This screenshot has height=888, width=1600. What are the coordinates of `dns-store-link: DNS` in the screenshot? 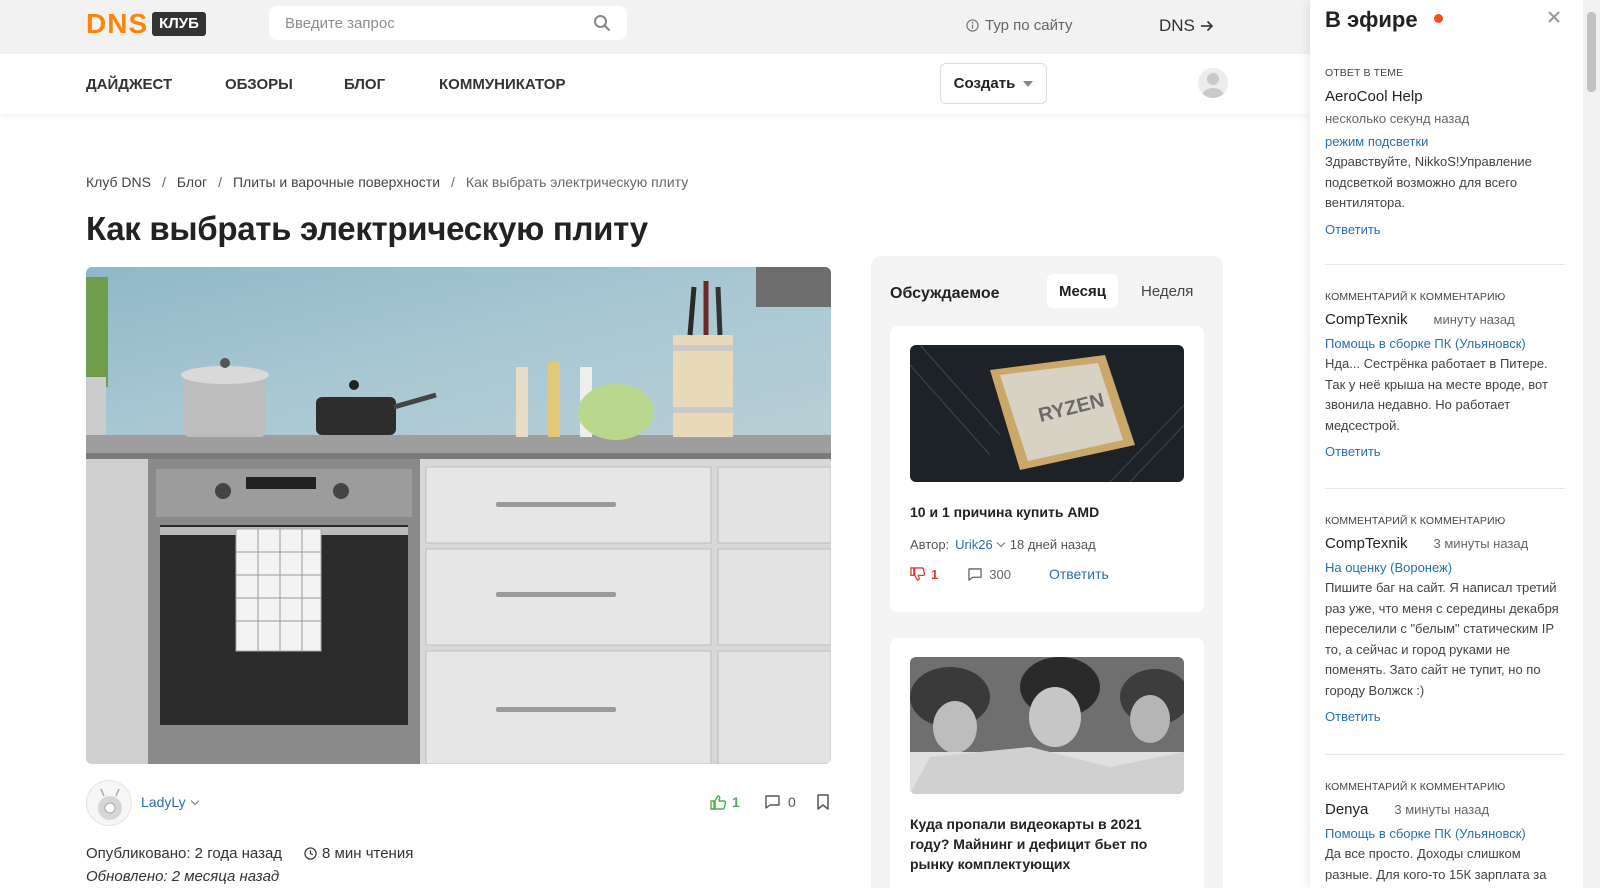 It's located at (1186, 26).